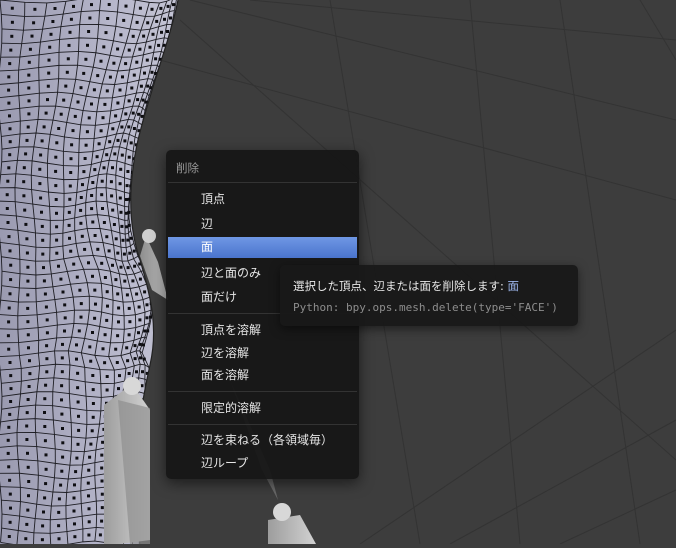 Image resolution: width=676 pixels, height=548 pixels. I want to click on menu-item-limited-dissolve: 限定的溶解, so click(262, 408).